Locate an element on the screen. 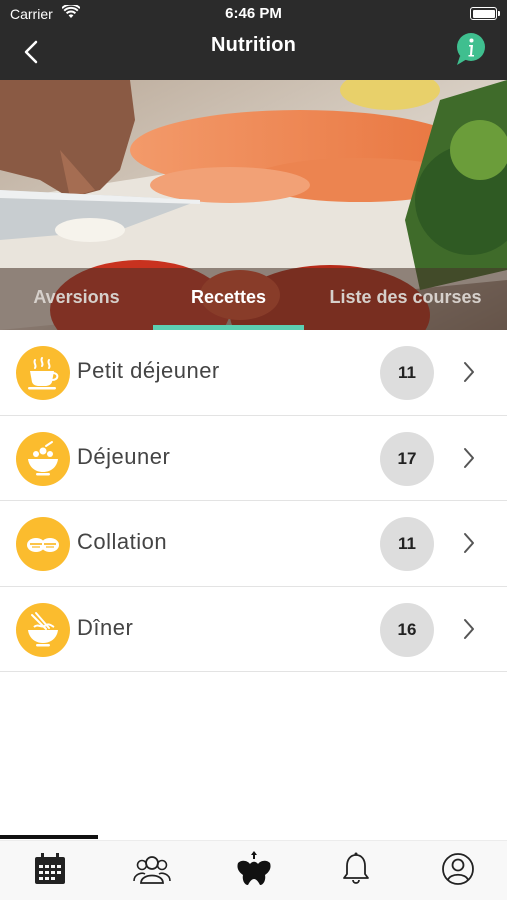  tab-bar: Aversions Recettes Liste des courses is located at coordinates (253, 299).